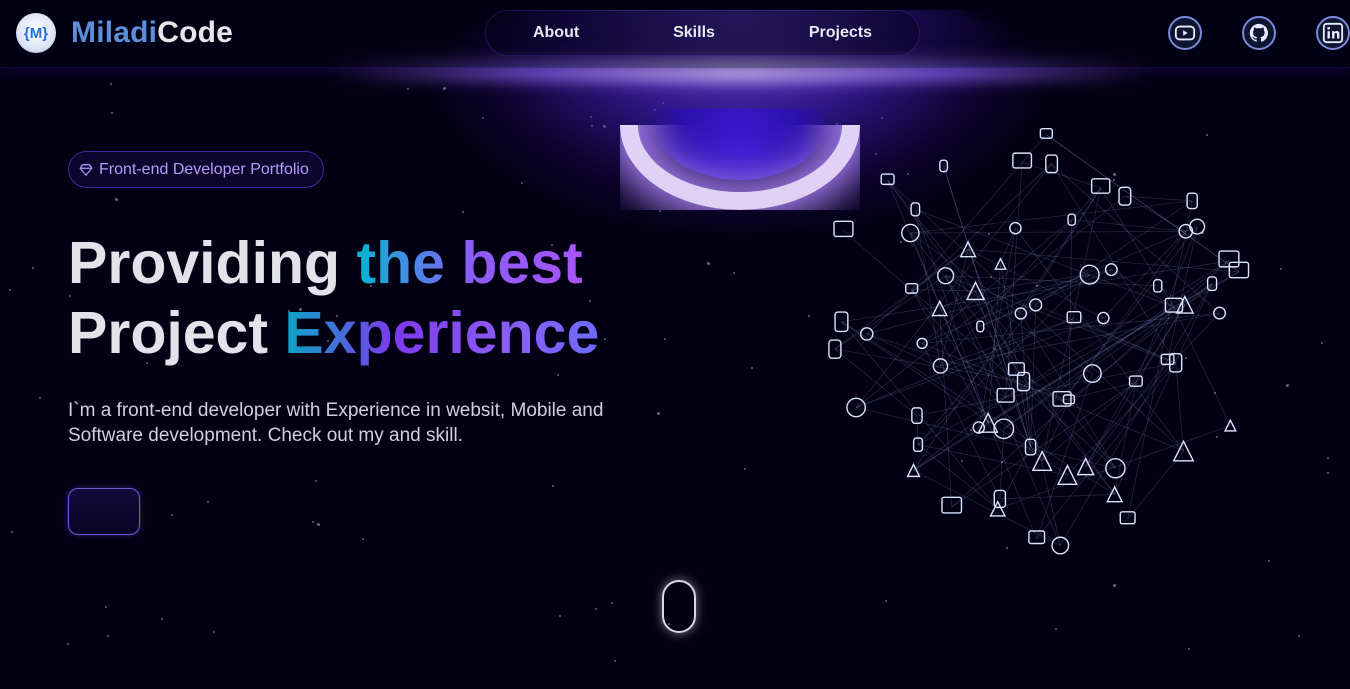  What do you see at coordinates (679, 606) in the screenshot?
I see `scroll-indicator-icon` at bounding box center [679, 606].